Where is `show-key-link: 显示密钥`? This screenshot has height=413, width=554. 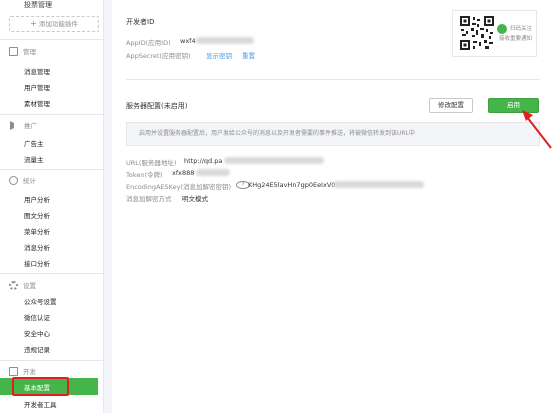 show-key-link: 显示密钥 is located at coordinates (219, 55).